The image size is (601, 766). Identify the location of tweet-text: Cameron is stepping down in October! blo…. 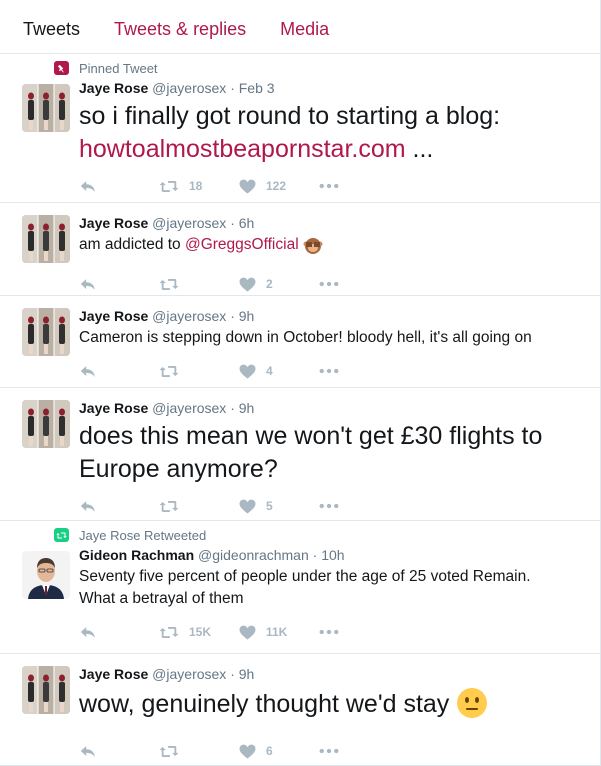
(305, 337).